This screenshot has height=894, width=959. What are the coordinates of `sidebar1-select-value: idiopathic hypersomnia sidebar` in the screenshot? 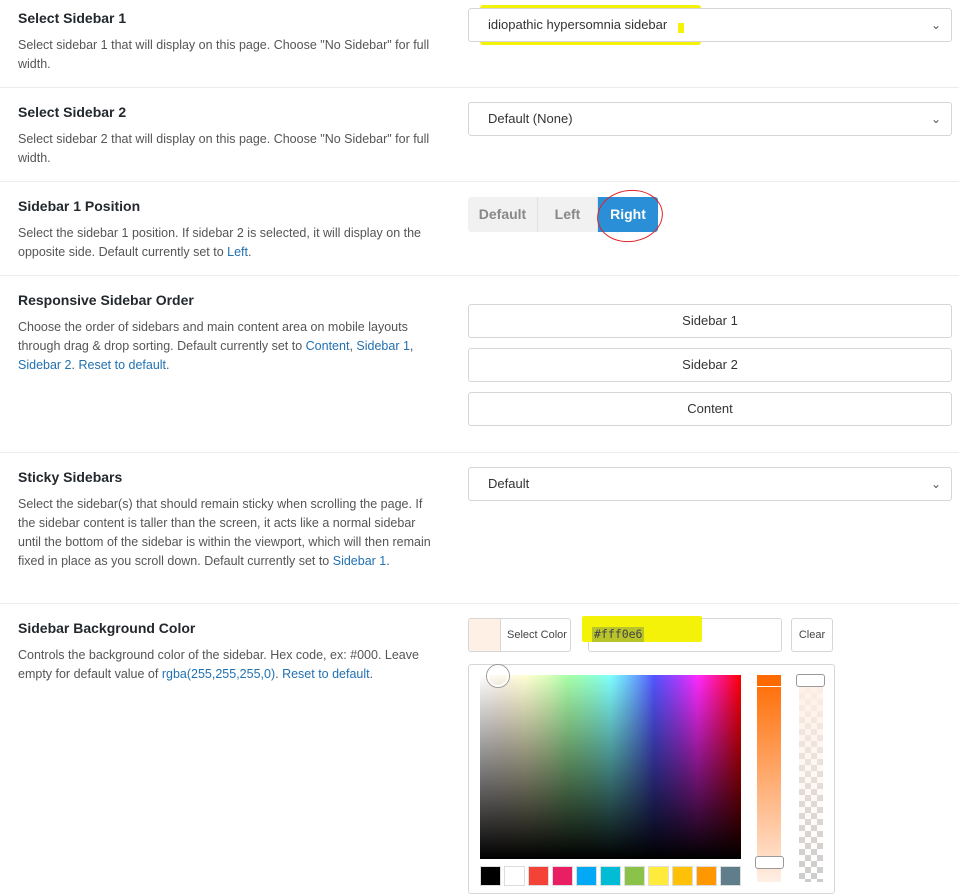 It's located at (590, 25).